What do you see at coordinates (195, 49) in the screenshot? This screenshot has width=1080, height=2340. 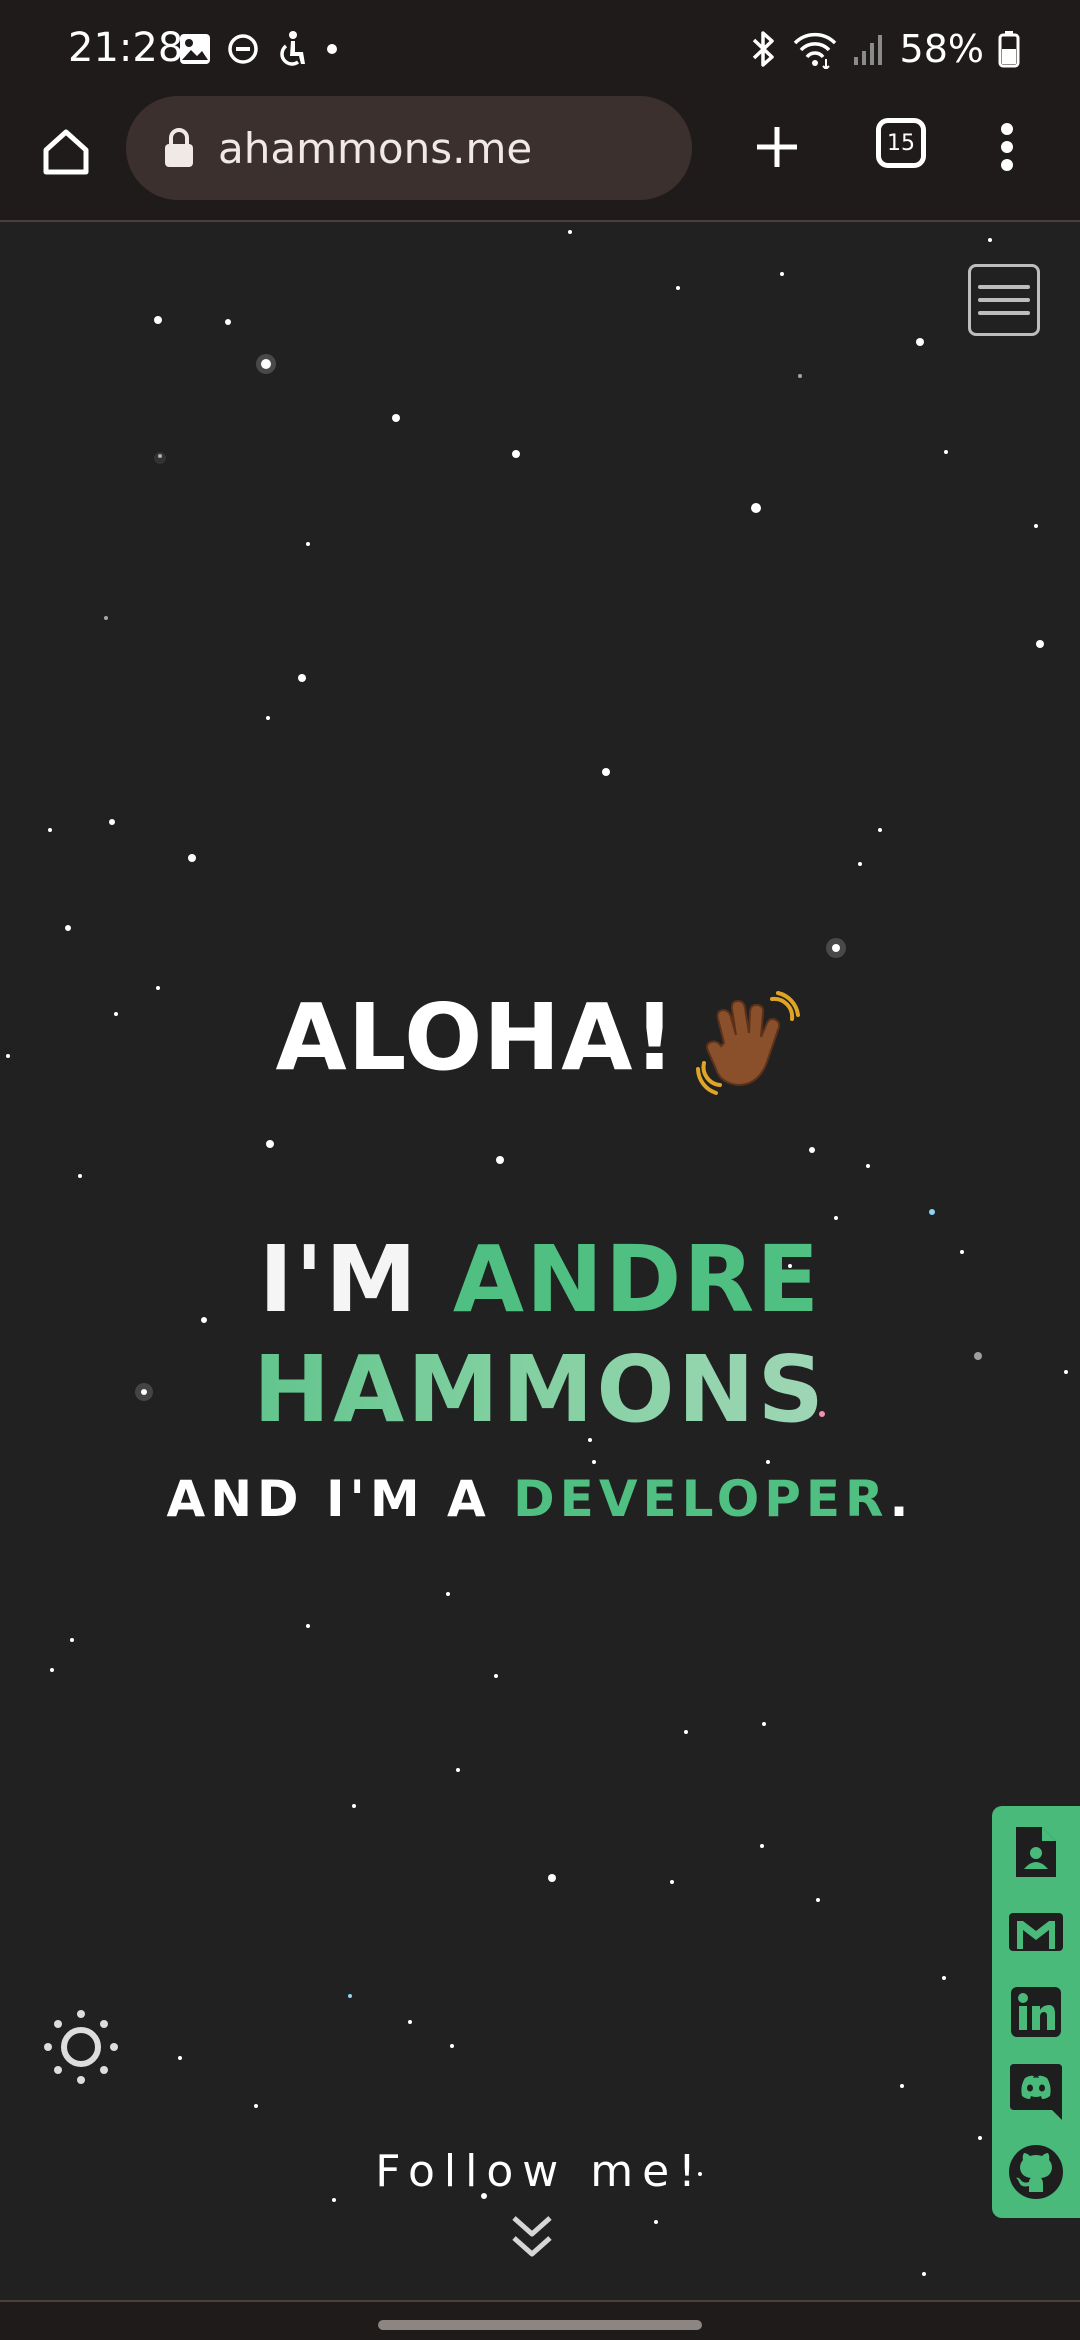 I see `gallery-icon` at bounding box center [195, 49].